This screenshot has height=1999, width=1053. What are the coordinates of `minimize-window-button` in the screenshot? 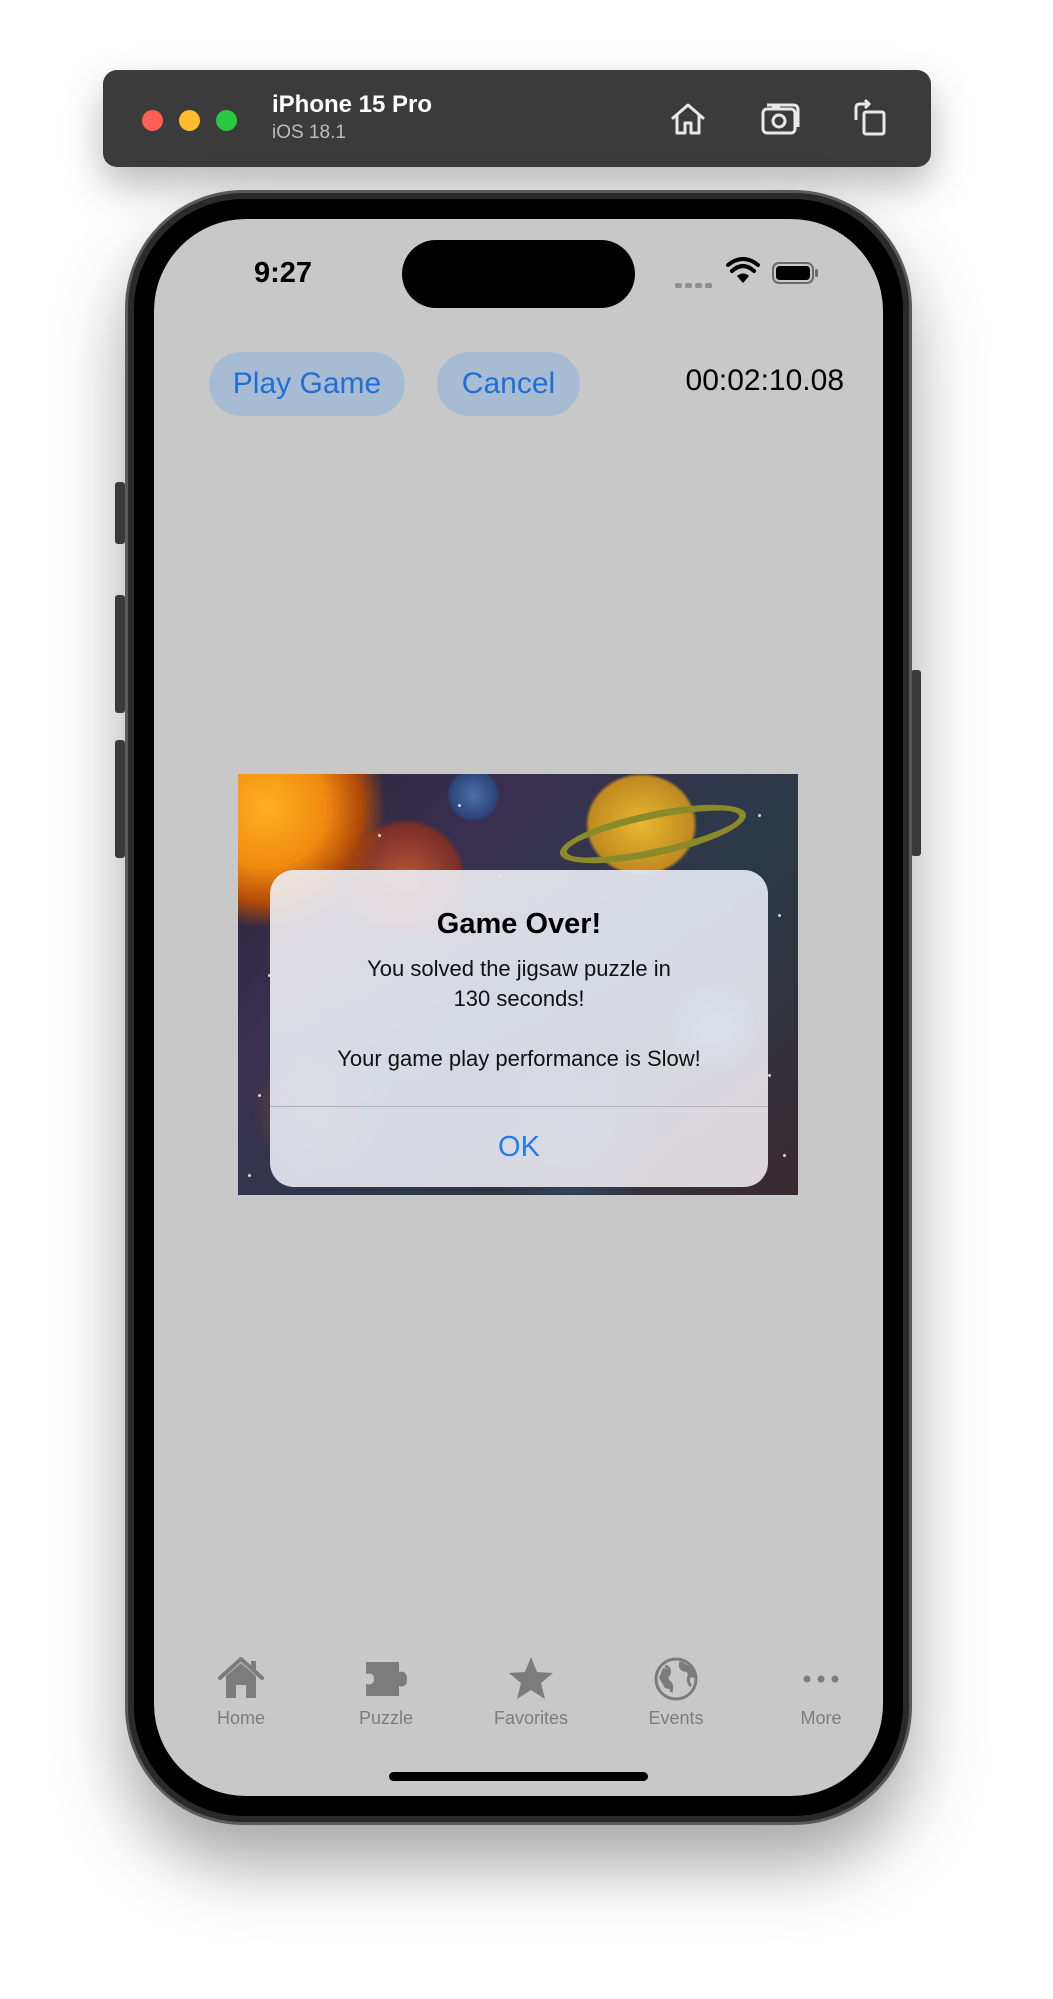 It's located at (189, 120).